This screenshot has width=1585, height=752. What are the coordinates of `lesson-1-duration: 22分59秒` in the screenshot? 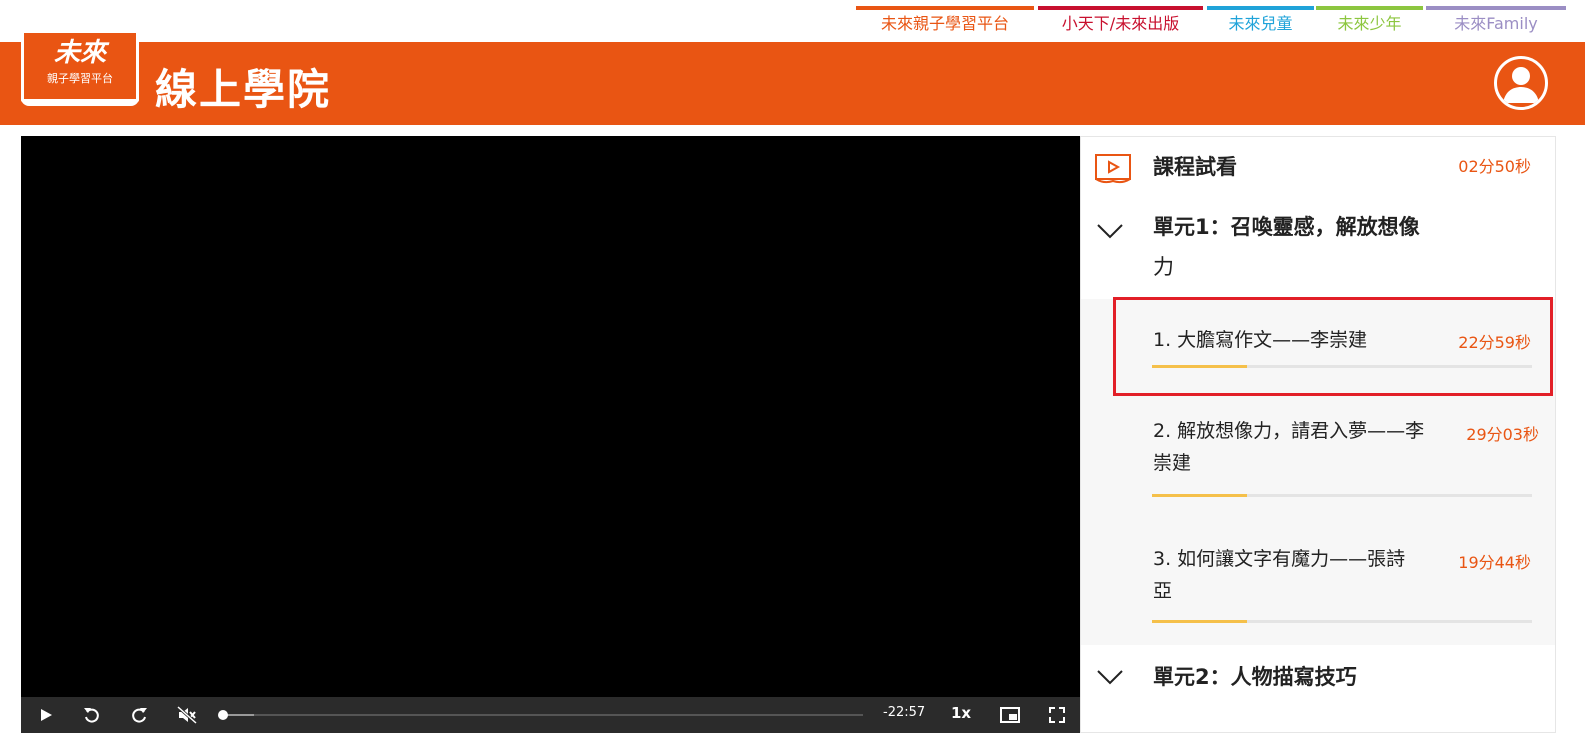 It's located at (1494, 342).